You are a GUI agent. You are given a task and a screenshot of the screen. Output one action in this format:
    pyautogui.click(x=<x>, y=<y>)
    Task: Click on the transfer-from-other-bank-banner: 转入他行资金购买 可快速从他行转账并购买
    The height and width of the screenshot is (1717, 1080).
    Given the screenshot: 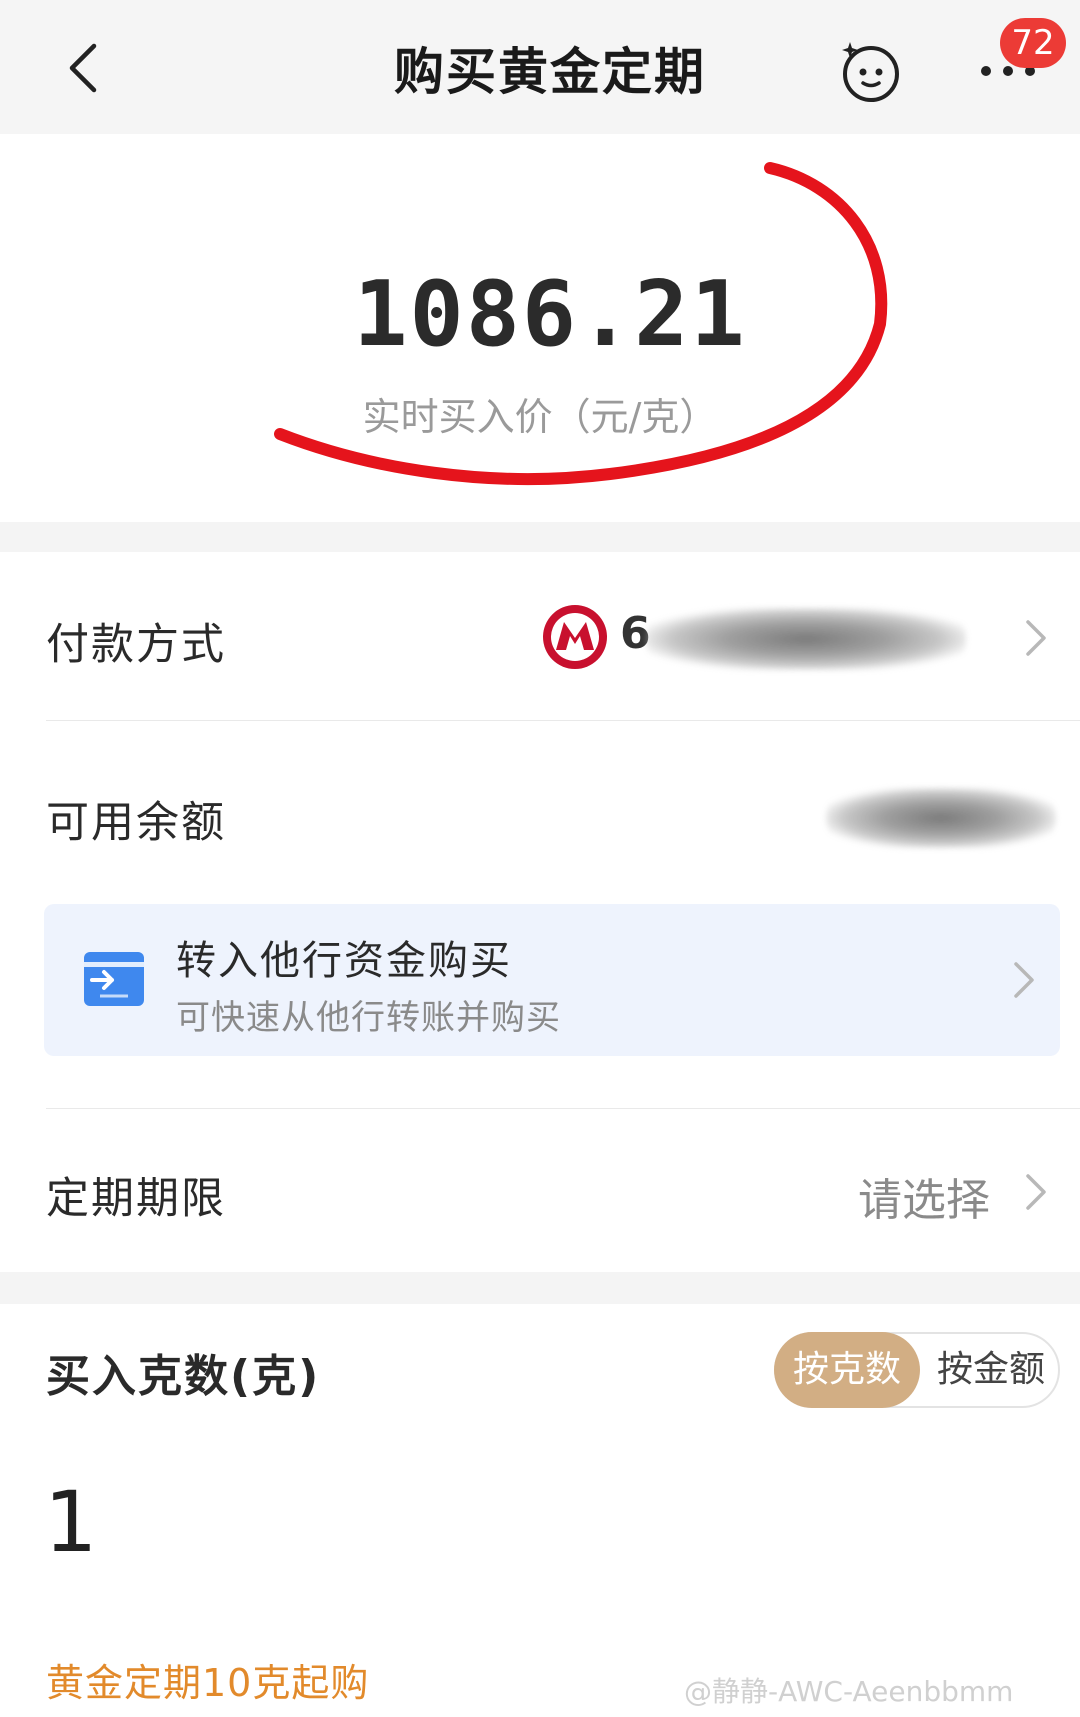 What is the action you would take?
    pyautogui.click(x=552, y=980)
    